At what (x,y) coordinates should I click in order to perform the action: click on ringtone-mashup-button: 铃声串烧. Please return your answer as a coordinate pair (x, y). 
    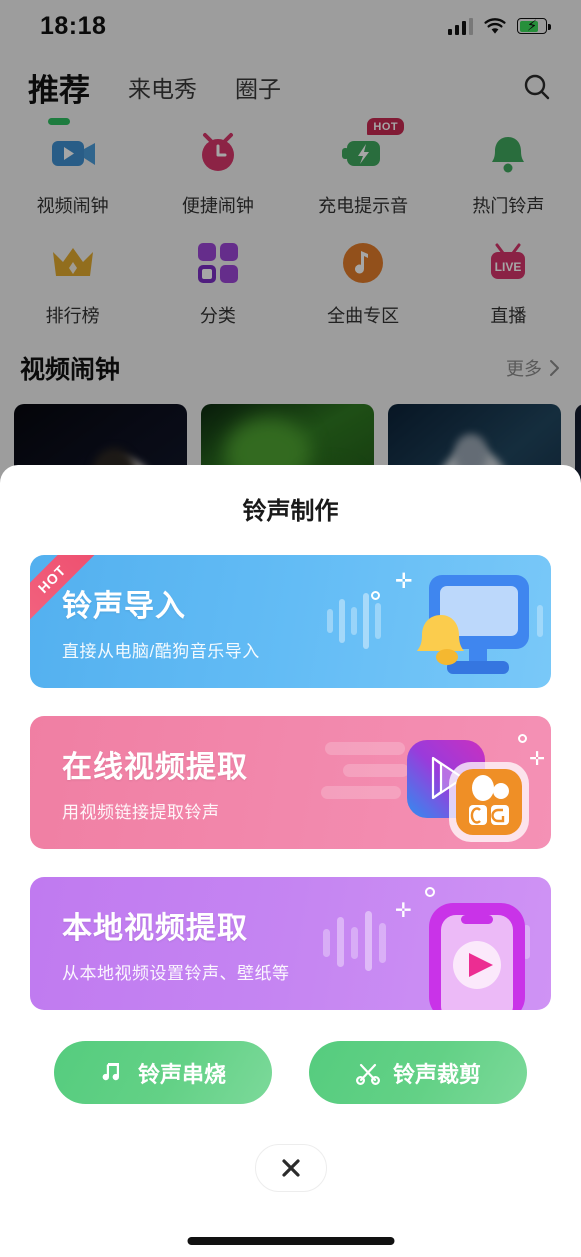
    Looking at the image, I should click on (163, 1072).